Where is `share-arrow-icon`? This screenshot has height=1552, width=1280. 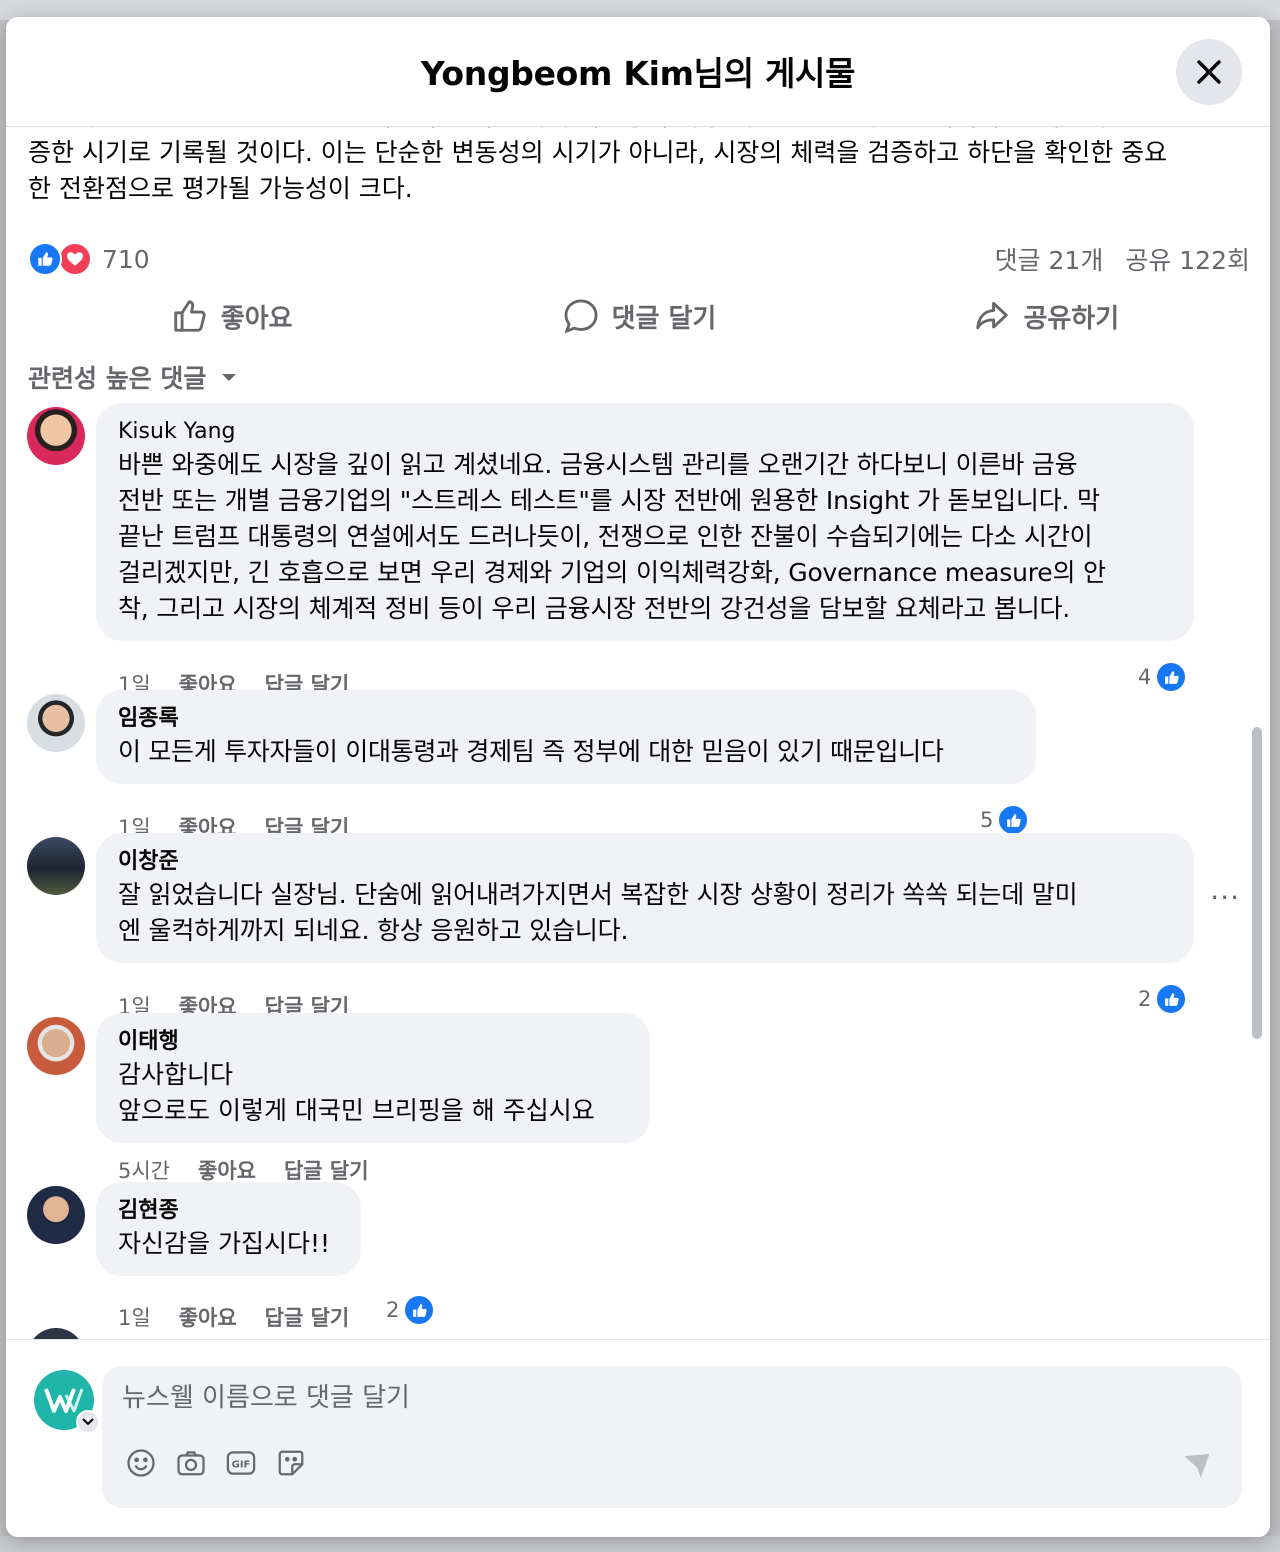
share-arrow-icon is located at coordinates (992, 315).